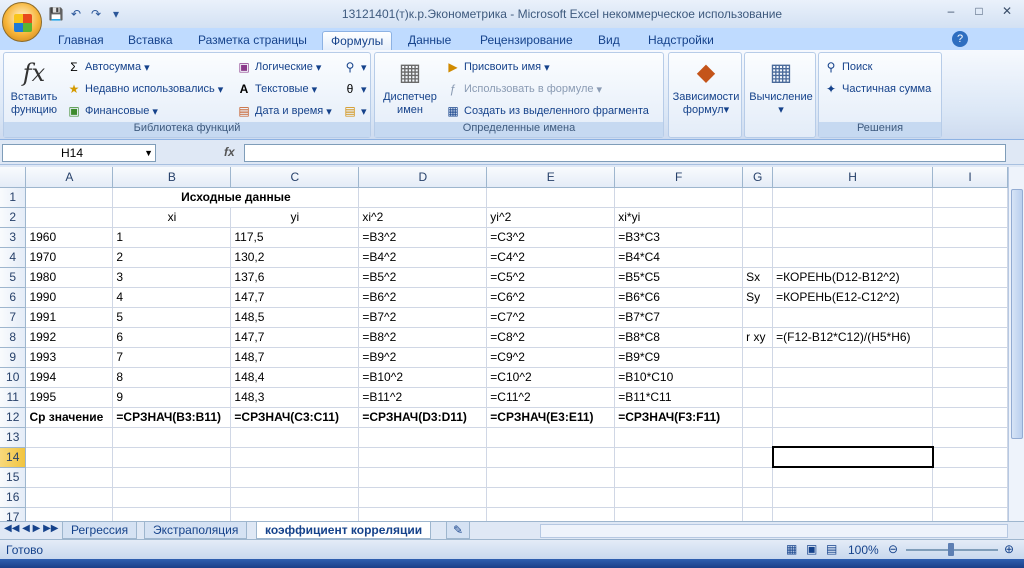 The height and width of the screenshot is (568, 1024). I want to click on column-header-a: A, so click(69, 177).